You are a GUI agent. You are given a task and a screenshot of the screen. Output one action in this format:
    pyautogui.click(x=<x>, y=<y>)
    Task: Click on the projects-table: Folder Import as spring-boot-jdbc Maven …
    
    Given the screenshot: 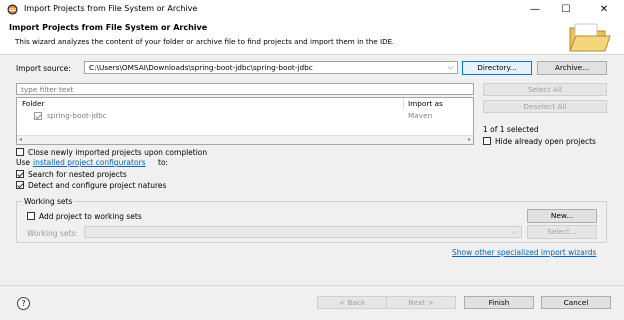 What is the action you would take?
    pyautogui.click(x=245, y=121)
    